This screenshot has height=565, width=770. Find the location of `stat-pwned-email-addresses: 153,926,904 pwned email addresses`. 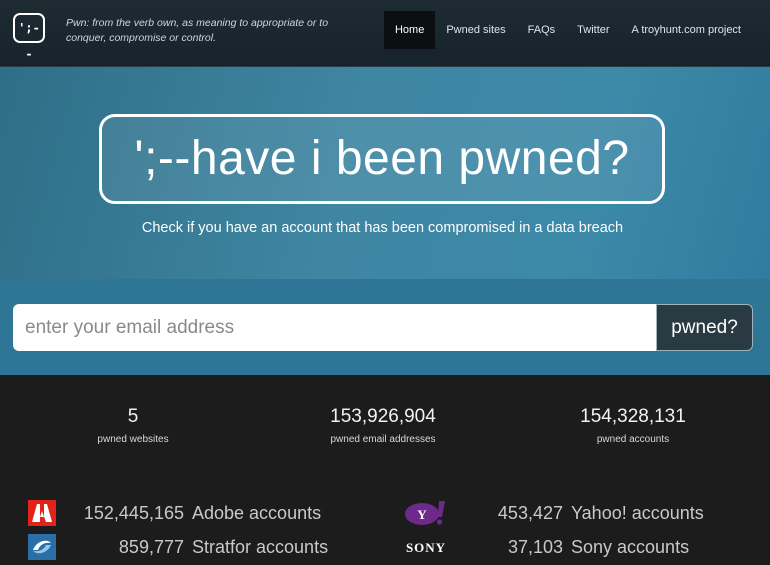

stat-pwned-email-addresses: 153,926,904 pwned email addresses is located at coordinates (383, 425).